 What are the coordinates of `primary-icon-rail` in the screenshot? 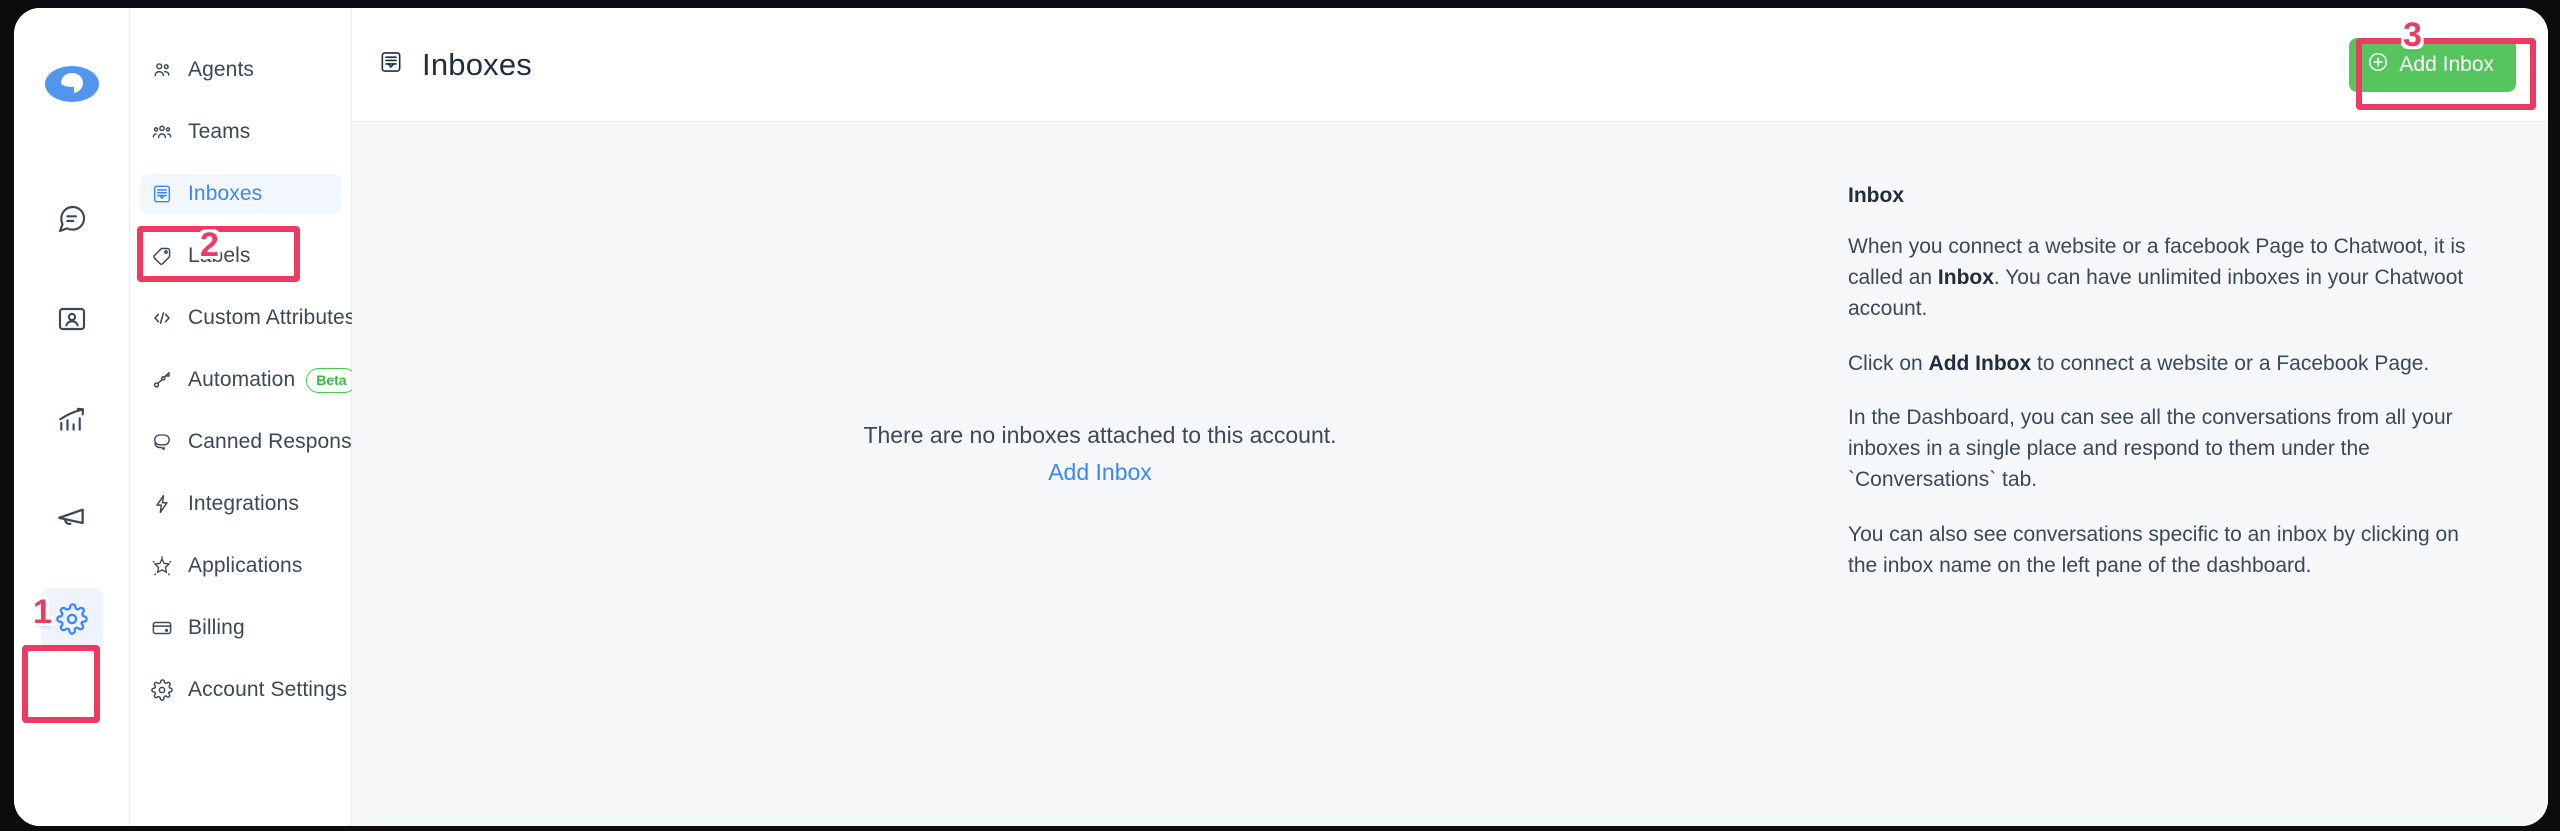 It's located at (72, 417).